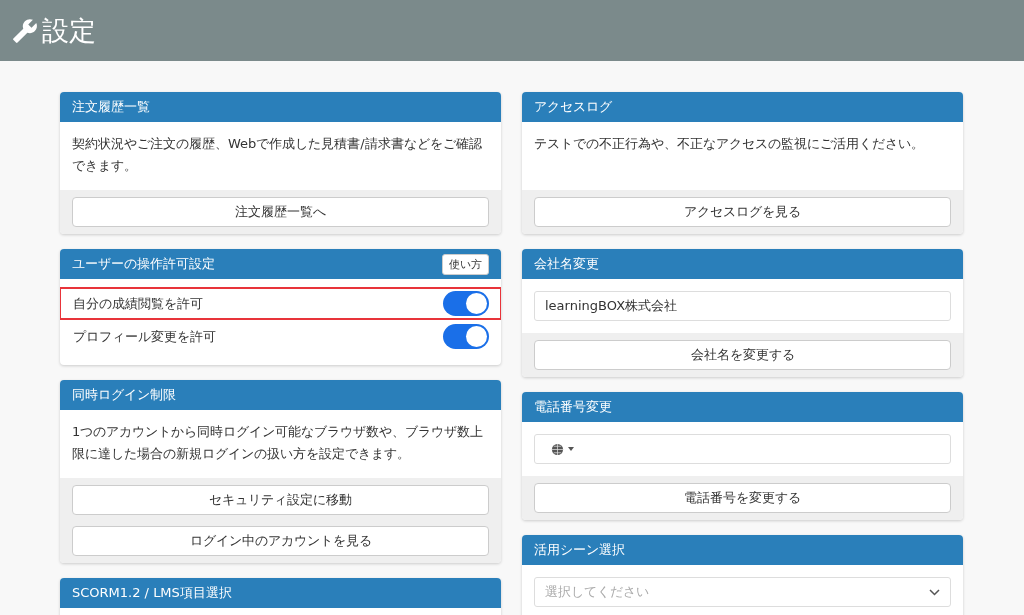 This screenshot has height=615, width=1024. Describe the element at coordinates (69, 30) in the screenshot. I see `page-title: 設定` at that location.